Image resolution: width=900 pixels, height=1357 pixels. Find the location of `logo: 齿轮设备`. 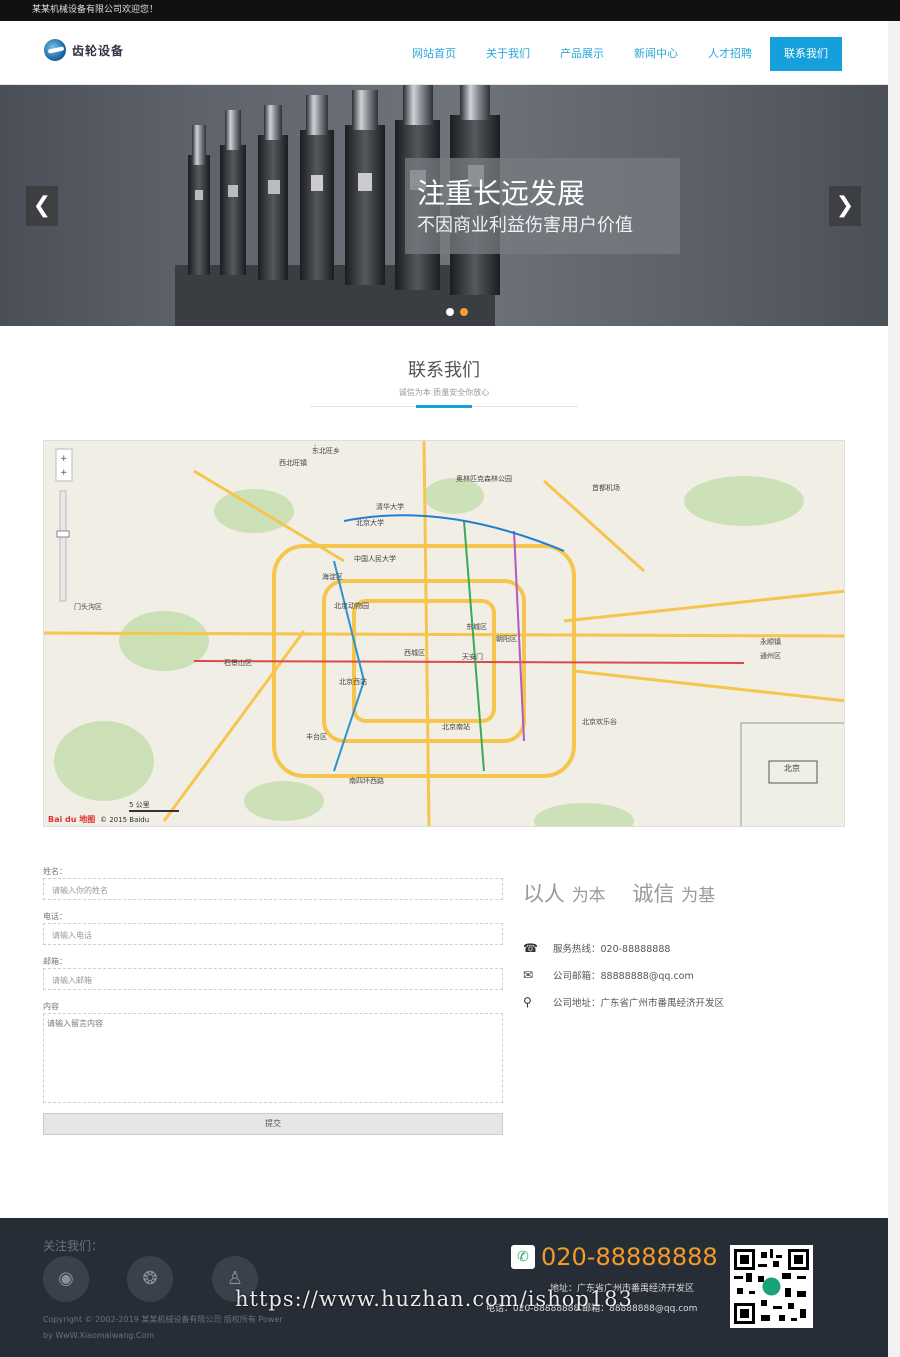

logo: 齿轮设备 is located at coordinates (84, 50).